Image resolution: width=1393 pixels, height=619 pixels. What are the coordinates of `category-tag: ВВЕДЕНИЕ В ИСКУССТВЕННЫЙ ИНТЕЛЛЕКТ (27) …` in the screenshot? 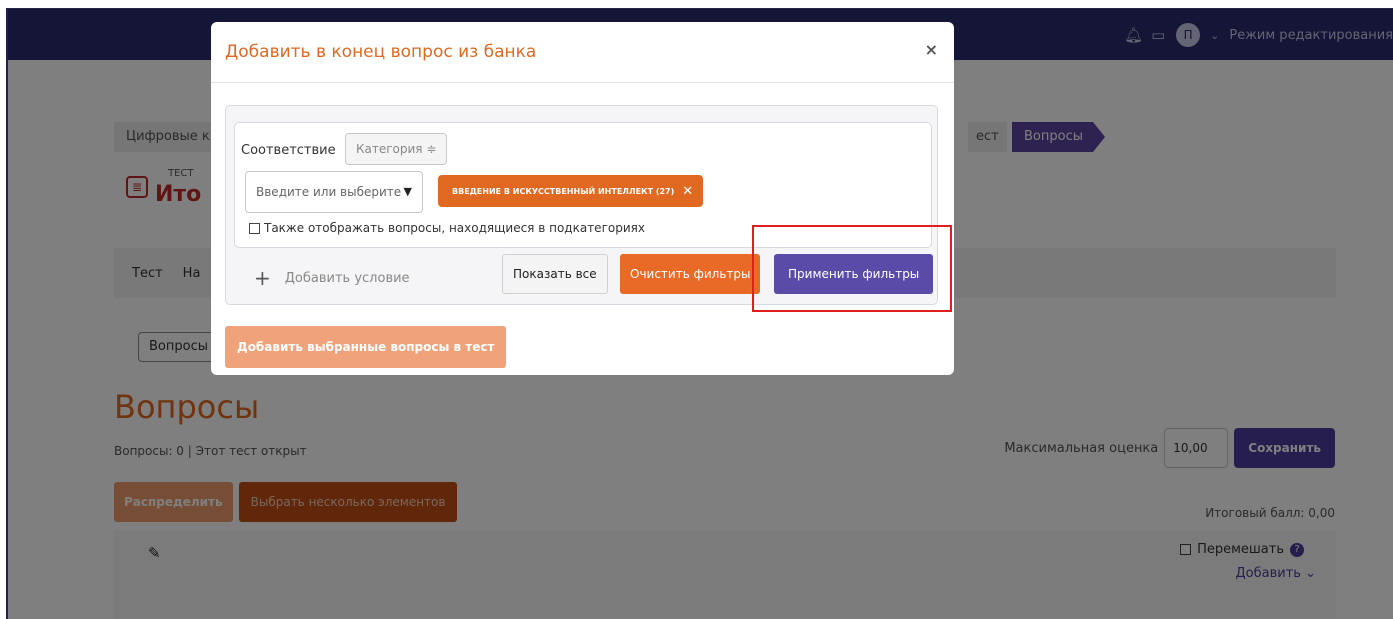 It's located at (571, 191).